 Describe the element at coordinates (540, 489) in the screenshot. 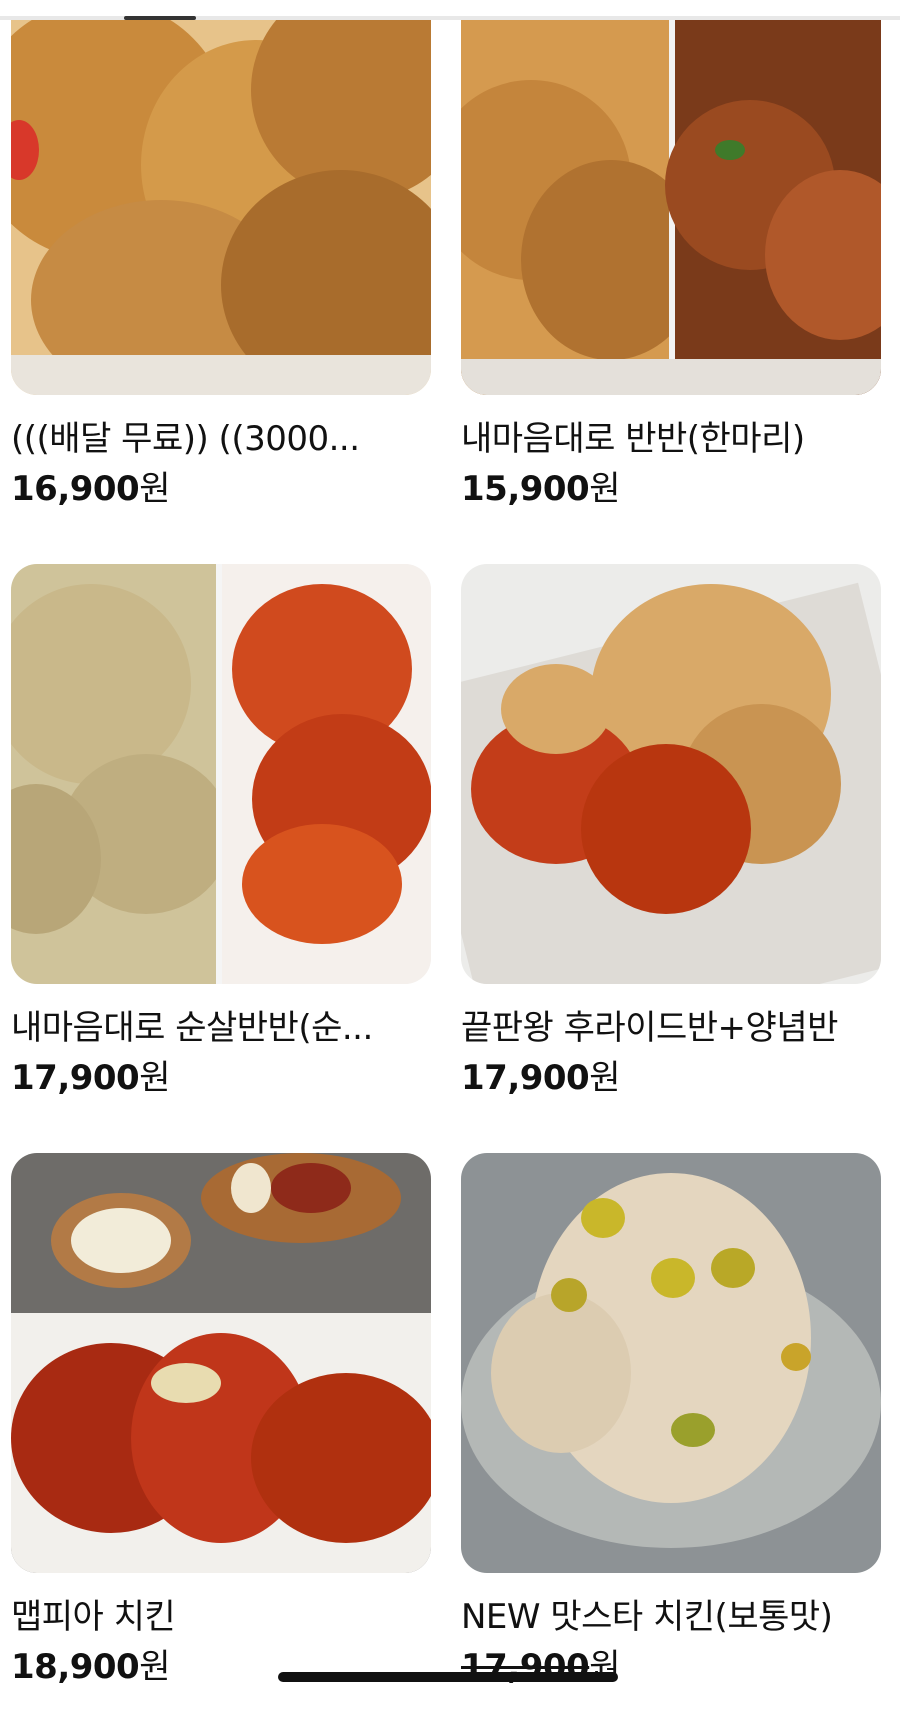

I see `menu-item-price: 15,900원` at that location.